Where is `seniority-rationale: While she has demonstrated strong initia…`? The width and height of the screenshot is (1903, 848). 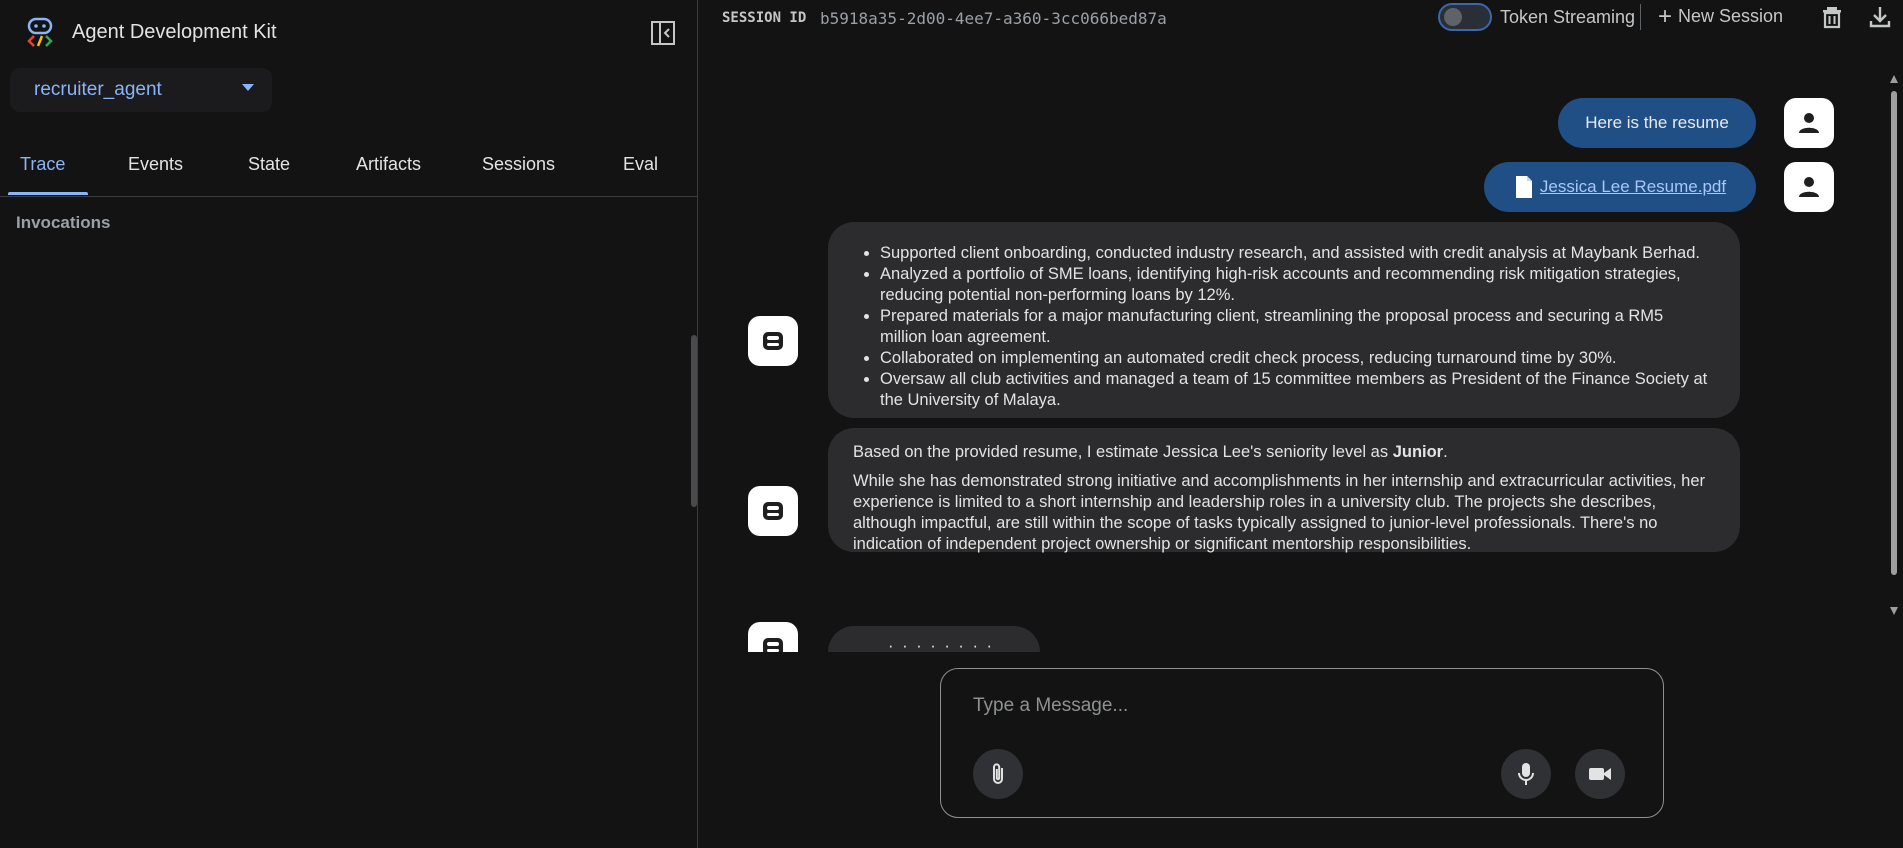
seniority-rationale: While she has demonstrated strong initia… is located at coordinates (1279, 512).